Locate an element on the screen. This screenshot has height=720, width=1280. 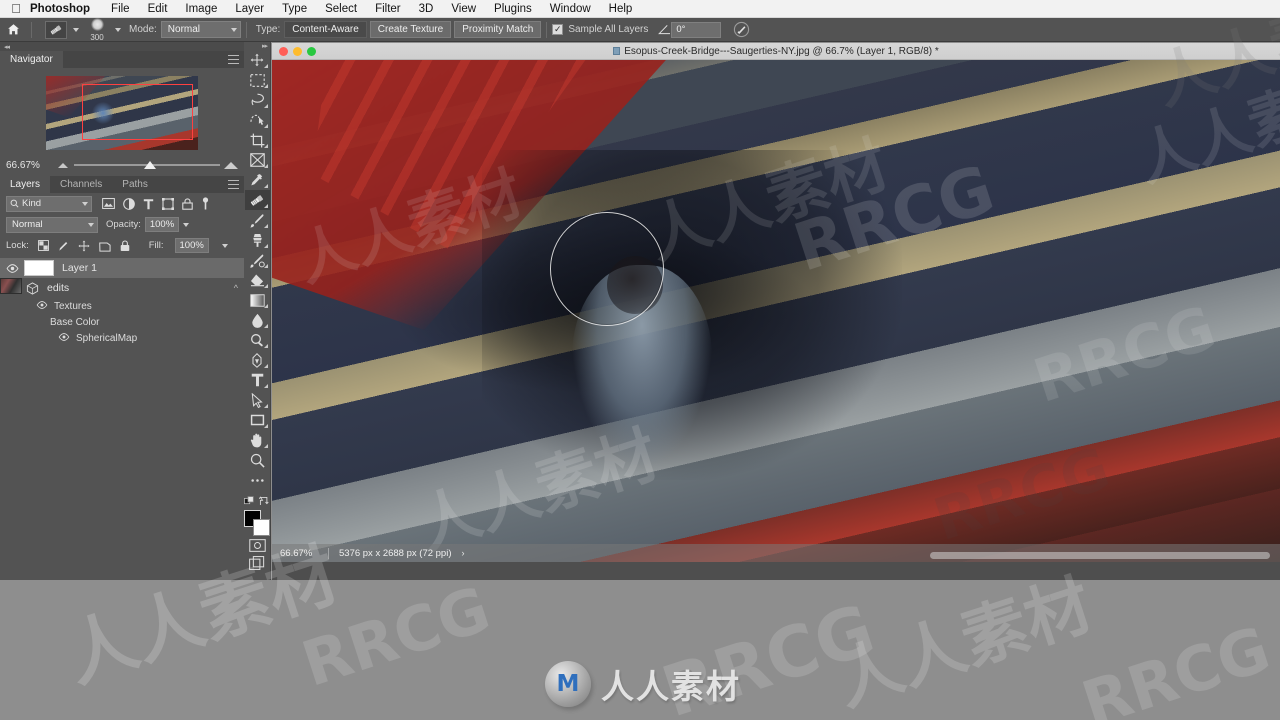
screen-mode-icon is located at coordinates (257, 563).